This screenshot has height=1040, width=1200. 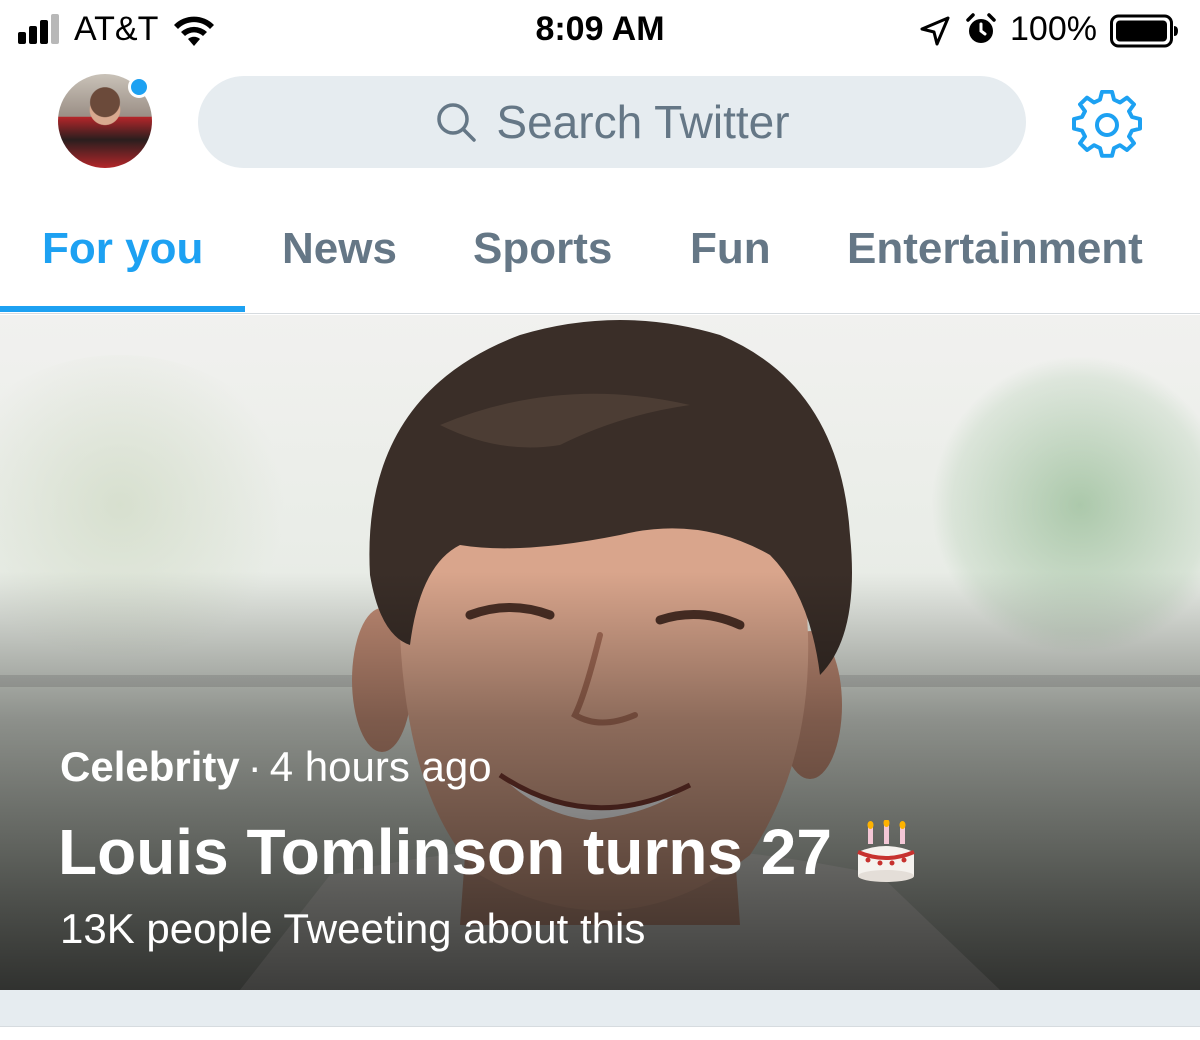 I want to click on battery-percent: 100%, so click(x=1053, y=29).